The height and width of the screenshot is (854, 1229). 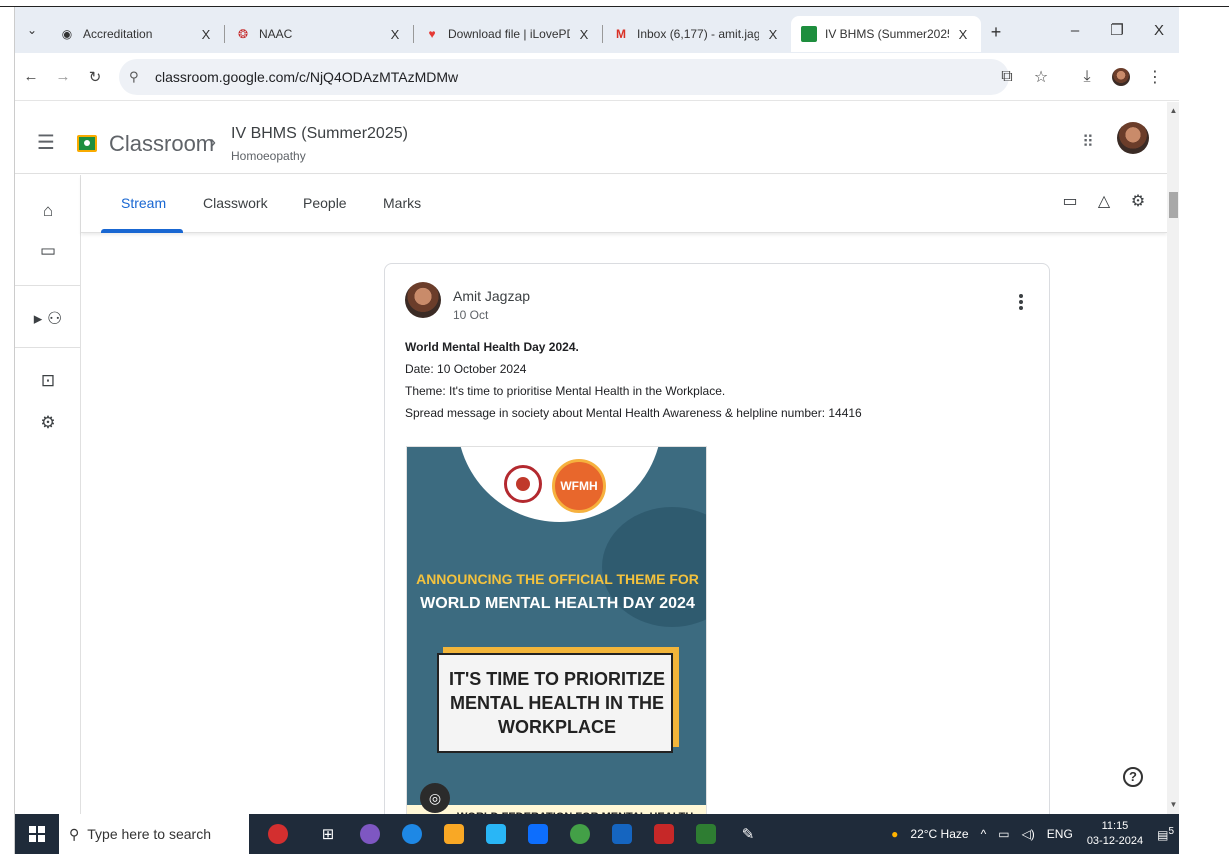 What do you see at coordinates (63, 76) in the screenshot?
I see `forward-icon: →` at bounding box center [63, 76].